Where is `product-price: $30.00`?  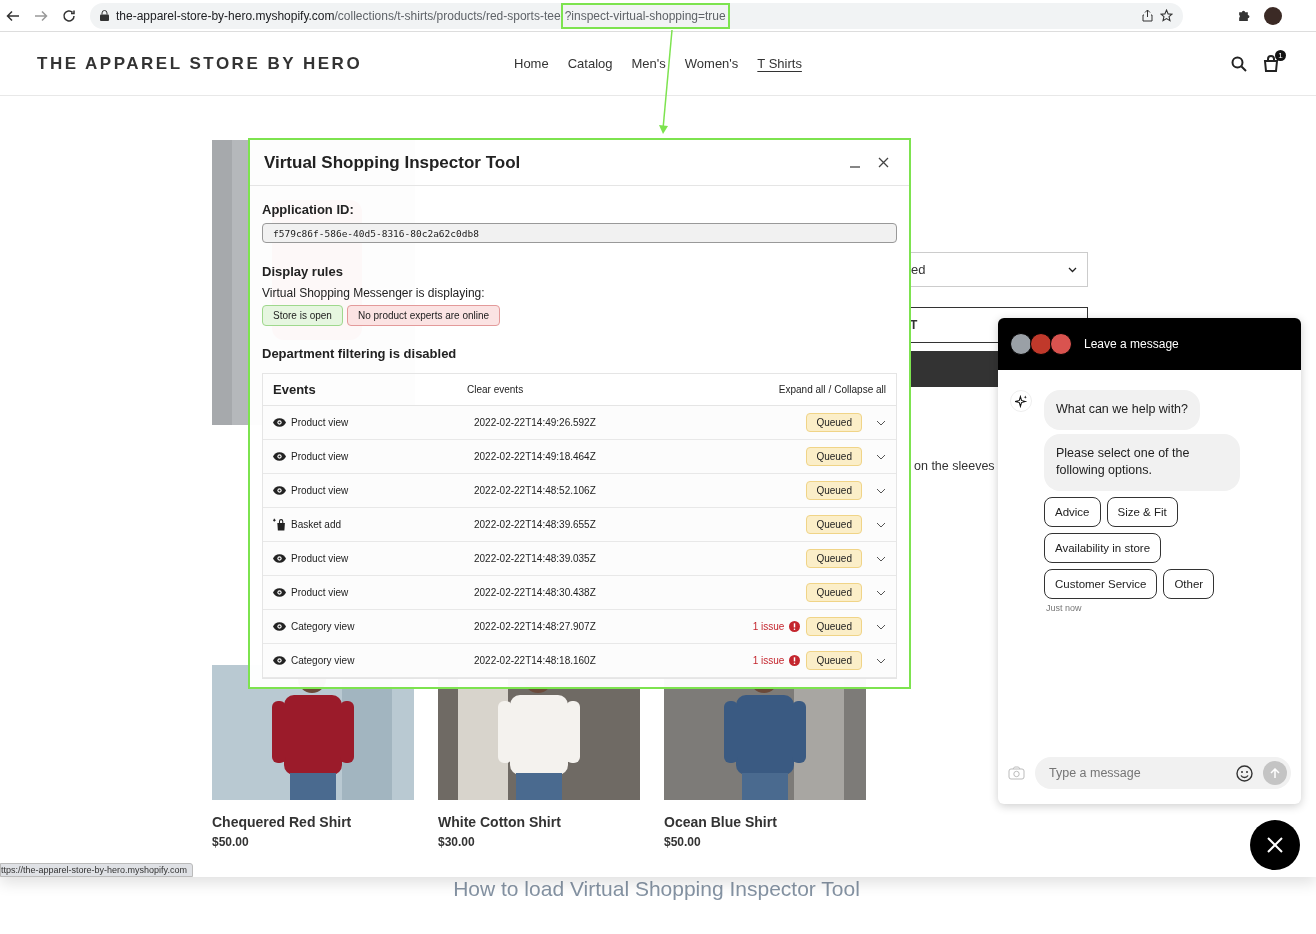 product-price: $30.00 is located at coordinates (457, 842).